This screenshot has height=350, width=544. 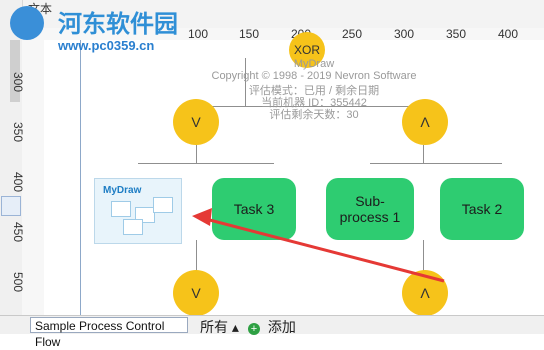 I want to click on plus-icon: +, so click(x=254, y=329).